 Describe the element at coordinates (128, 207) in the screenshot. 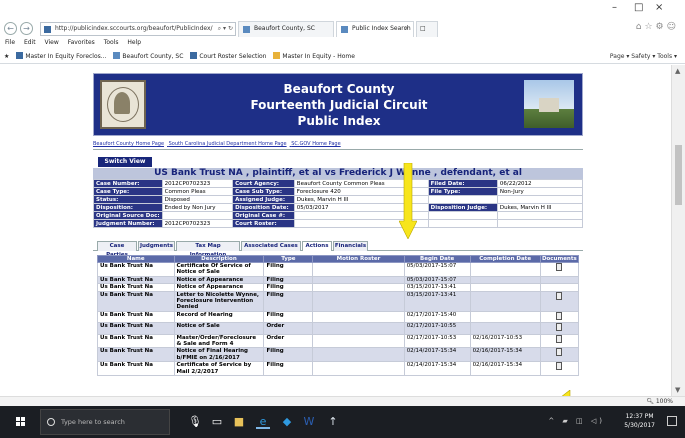

I see `case-info-label: Disposition:` at that location.